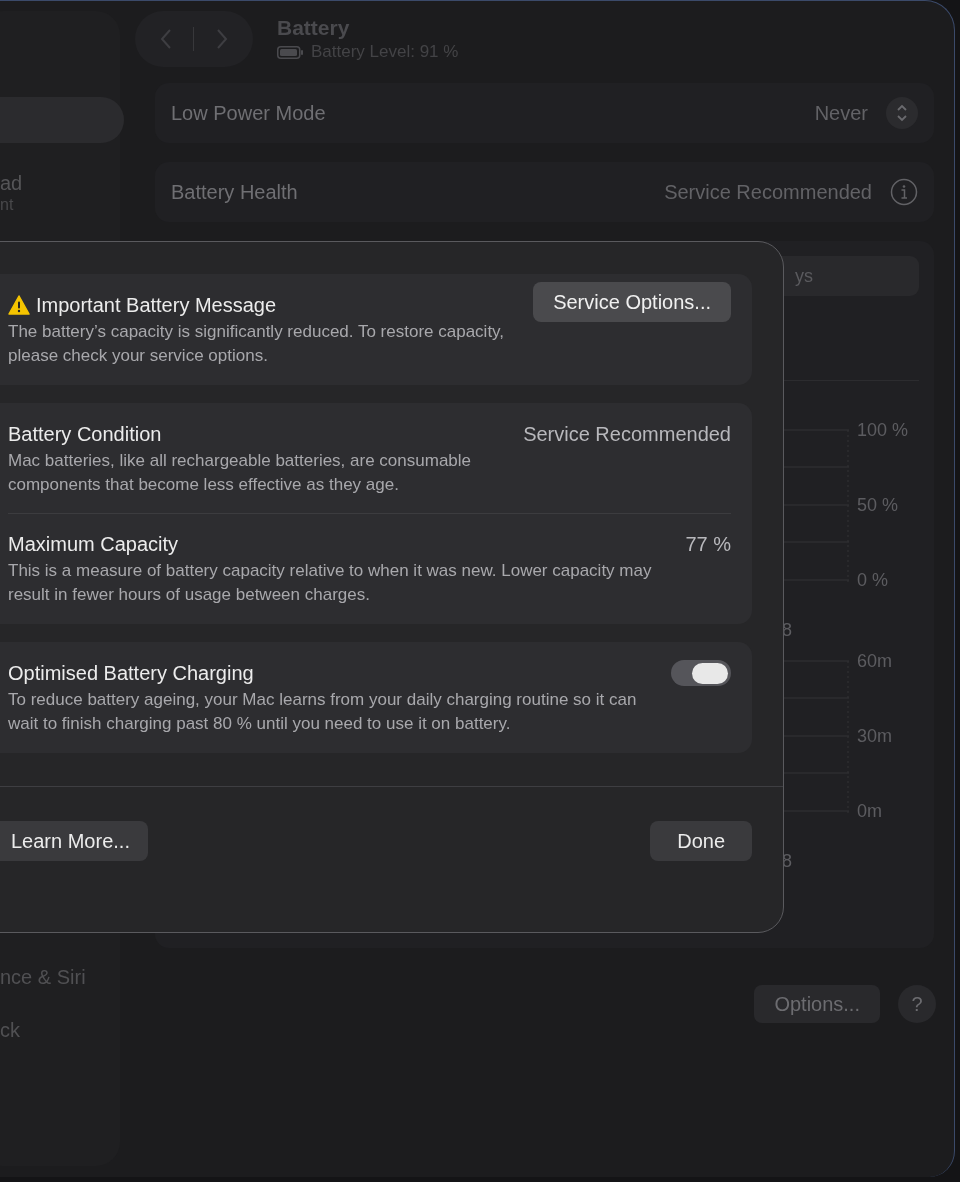 This screenshot has height=1182, width=960. Describe the element at coordinates (290, 52) in the screenshot. I see `battery-icon` at that location.